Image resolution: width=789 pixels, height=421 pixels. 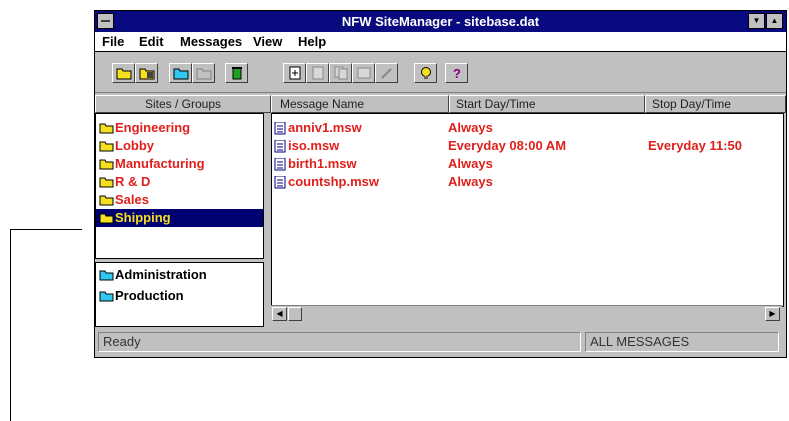 I want to click on group-properties-button, so click(x=203, y=73).